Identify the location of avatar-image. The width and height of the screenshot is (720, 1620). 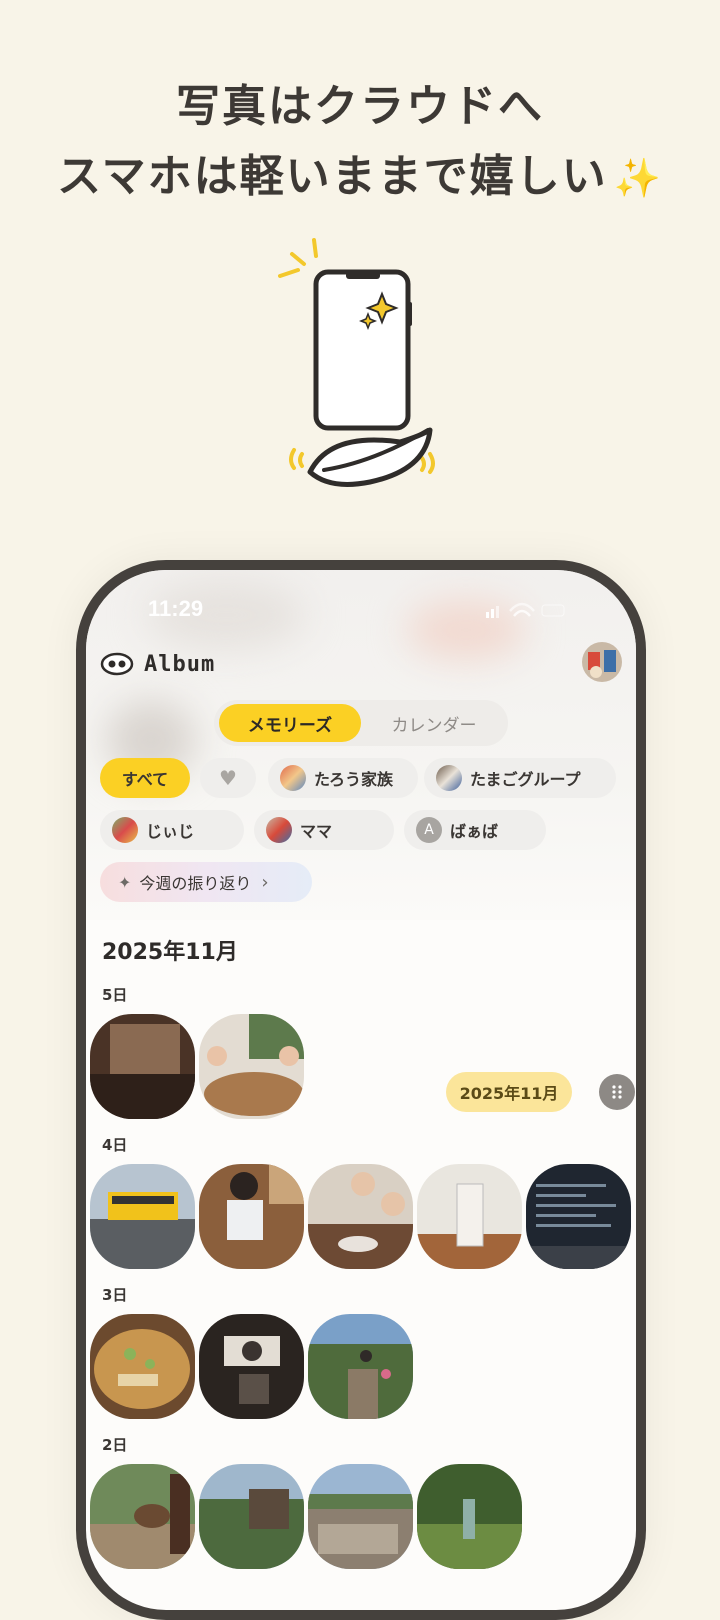
(602, 662).